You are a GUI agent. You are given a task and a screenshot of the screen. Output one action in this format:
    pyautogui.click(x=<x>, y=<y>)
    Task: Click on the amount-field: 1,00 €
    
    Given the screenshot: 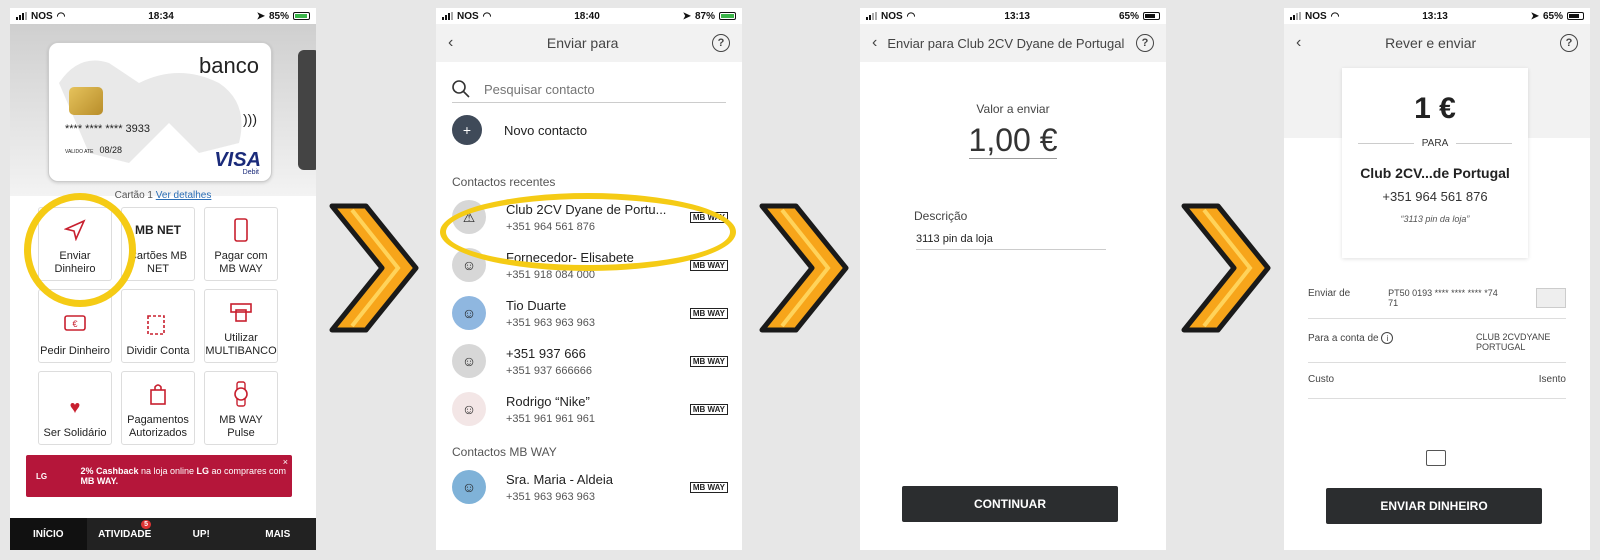 What is the action you would take?
    pyautogui.click(x=1013, y=140)
    